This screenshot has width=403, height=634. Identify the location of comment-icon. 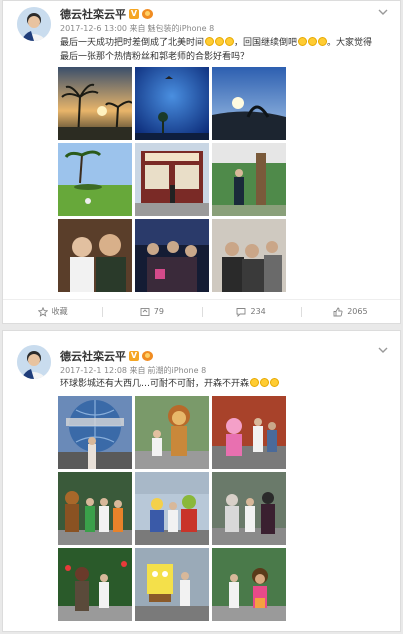
(241, 312).